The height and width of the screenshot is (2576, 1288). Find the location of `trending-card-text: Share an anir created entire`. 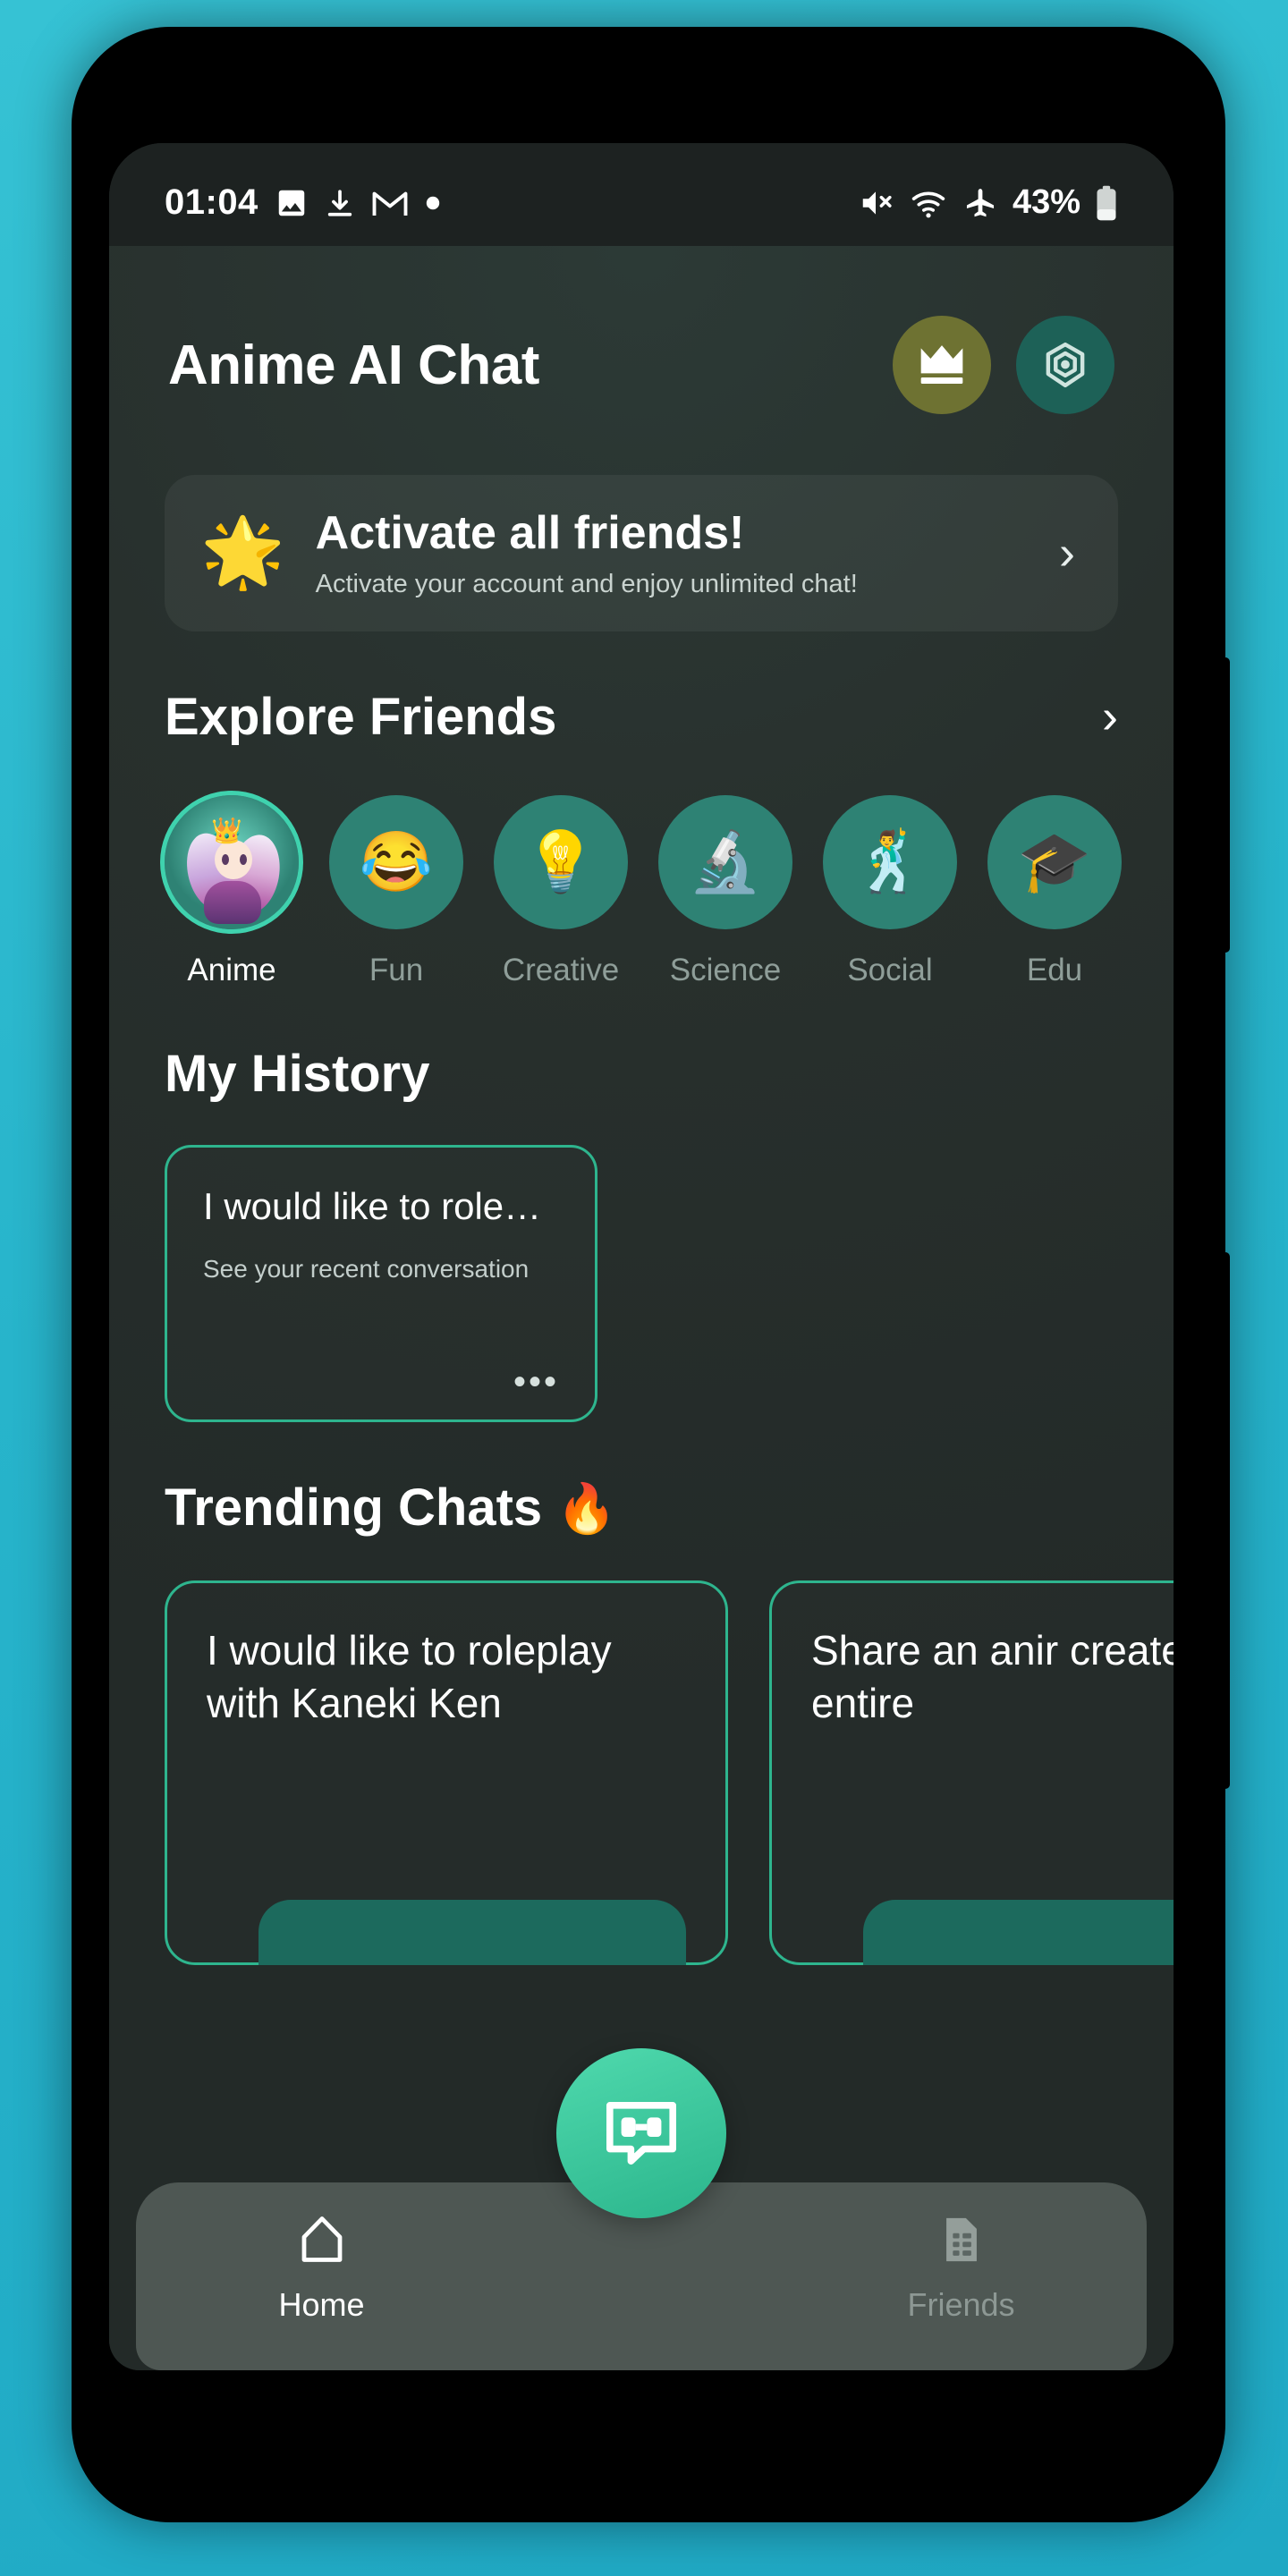

trending-card-text: Share an anir created entire is located at coordinates (992, 1676).